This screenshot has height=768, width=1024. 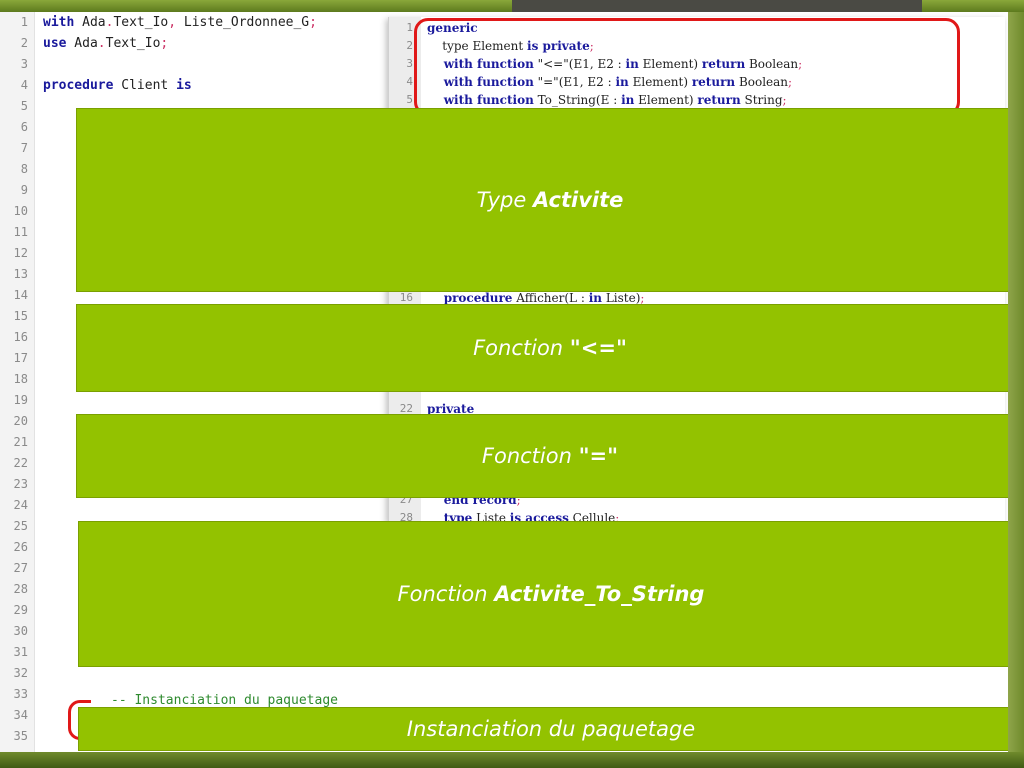 I want to click on line-number: 35, so click(x=20, y=736).